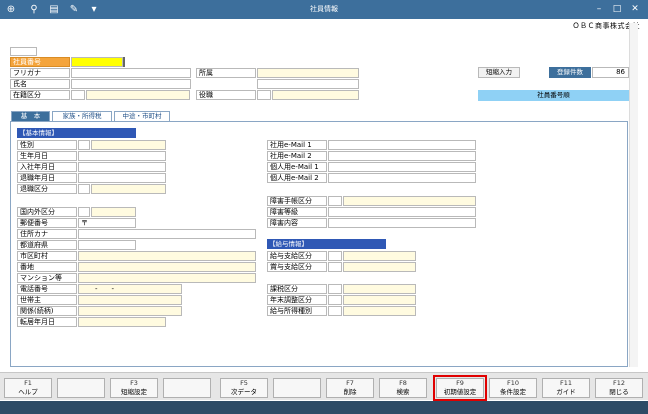 The height and width of the screenshot is (414, 648). What do you see at coordinates (350, 388) in the screenshot?
I see `f7-button: F7 削除` at bounding box center [350, 388].